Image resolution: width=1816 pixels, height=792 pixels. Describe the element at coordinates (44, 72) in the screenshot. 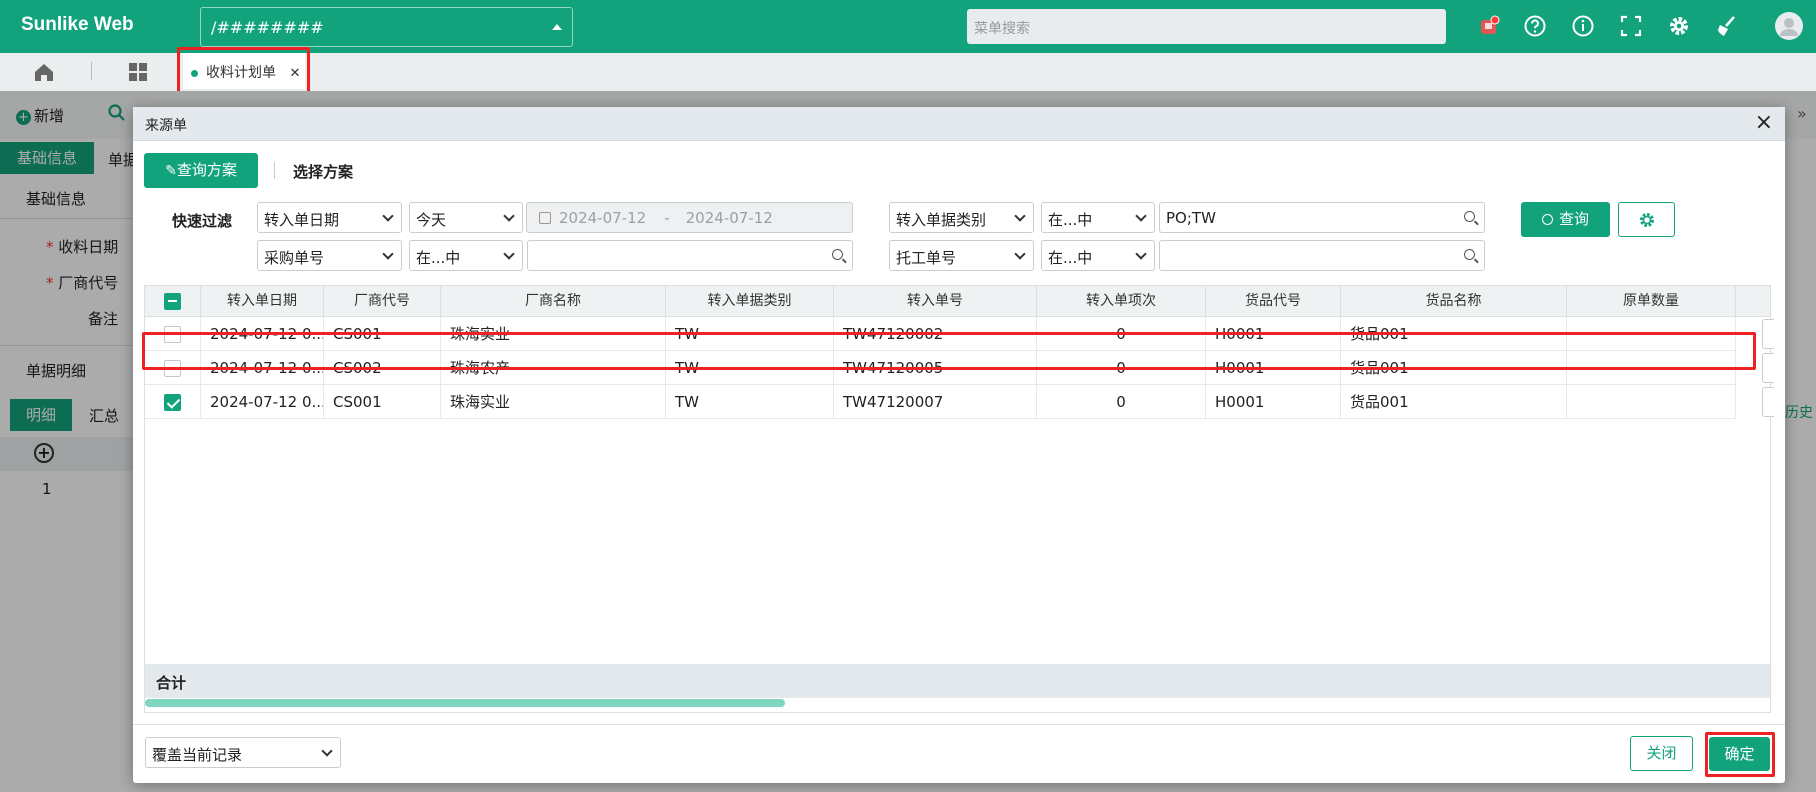

I see `home-icon` at that location.